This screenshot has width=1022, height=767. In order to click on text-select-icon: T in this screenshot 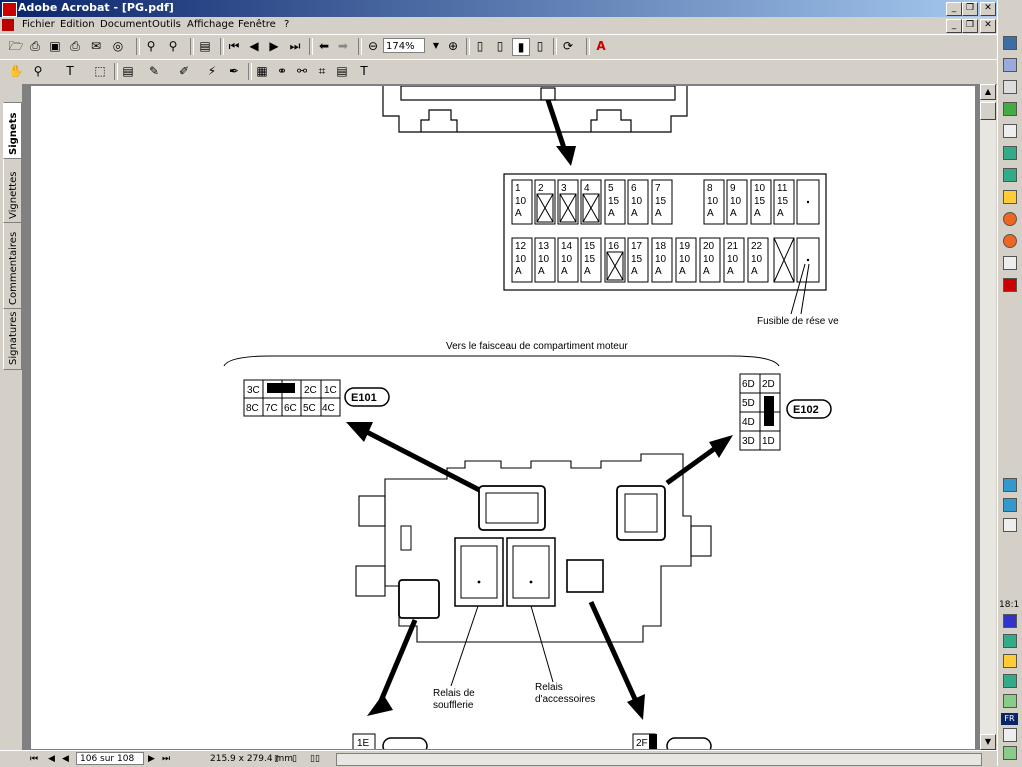, I will do `click(70, 71)`.